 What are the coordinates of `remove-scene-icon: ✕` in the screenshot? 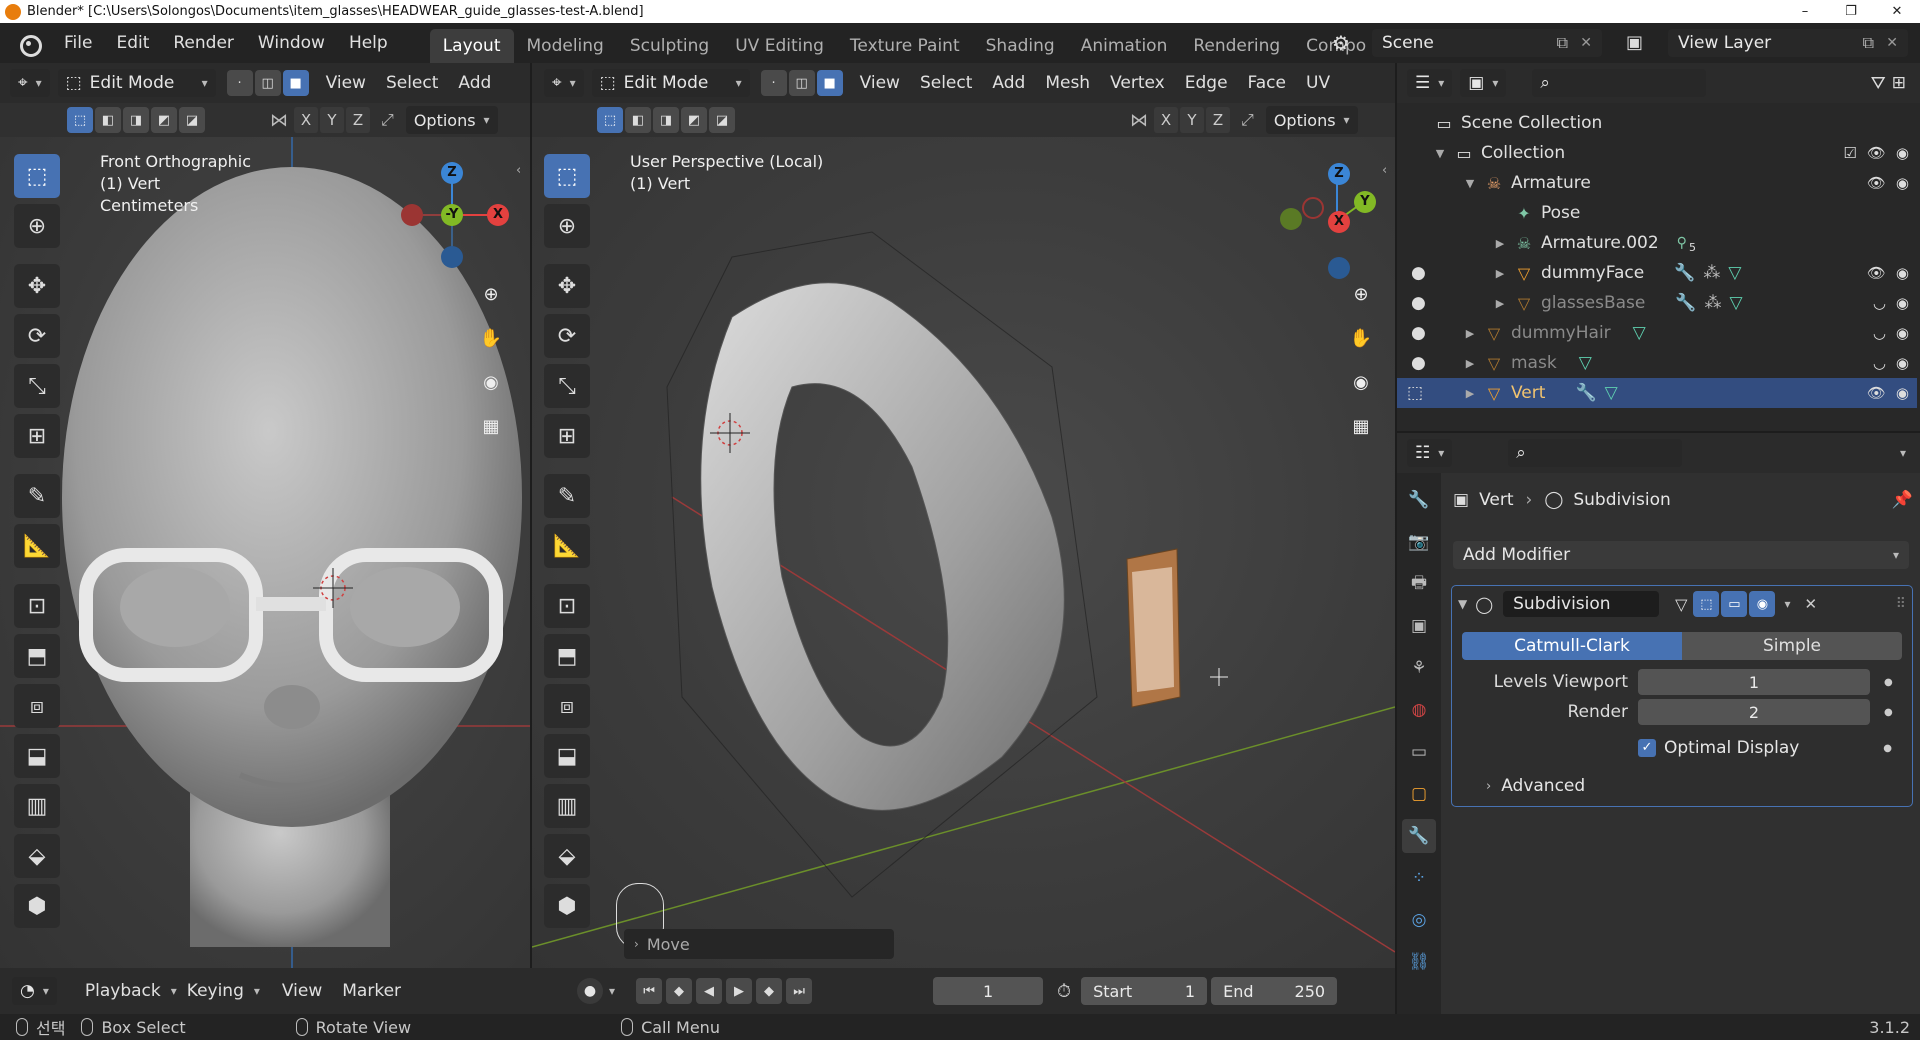 It's located at (1586, 43).